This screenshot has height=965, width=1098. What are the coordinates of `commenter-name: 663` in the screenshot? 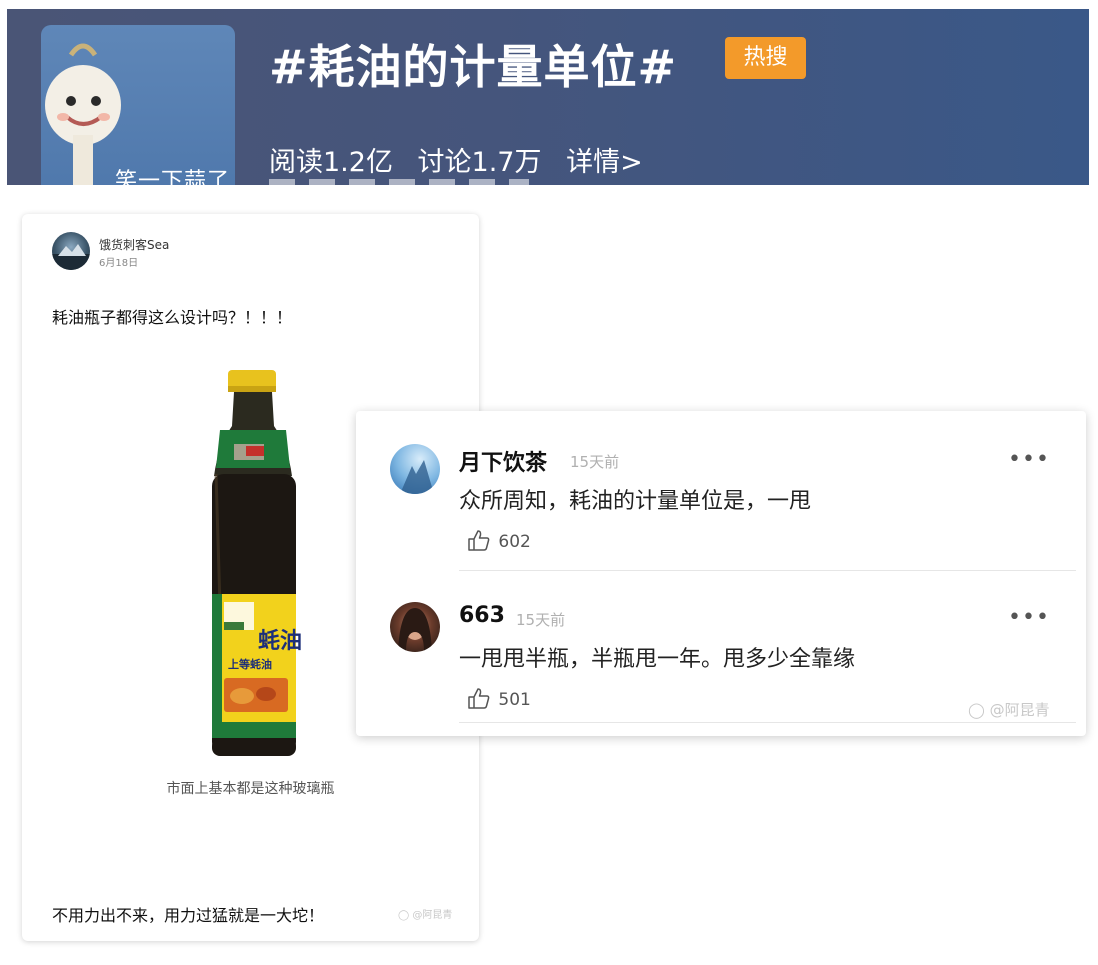 It's located at (482, 615).